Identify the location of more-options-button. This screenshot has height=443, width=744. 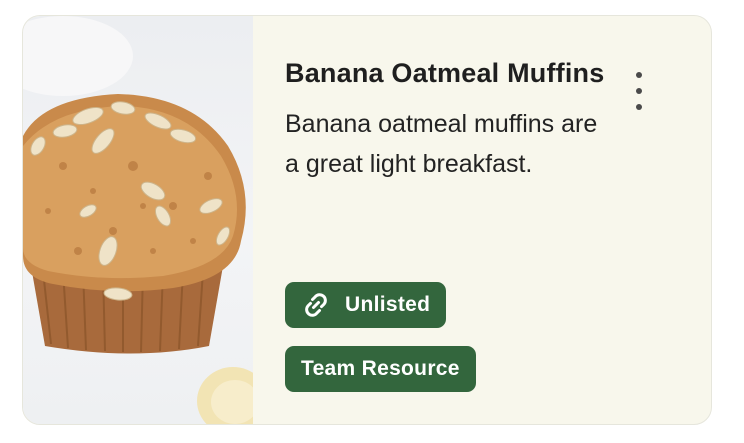
(639, 91).